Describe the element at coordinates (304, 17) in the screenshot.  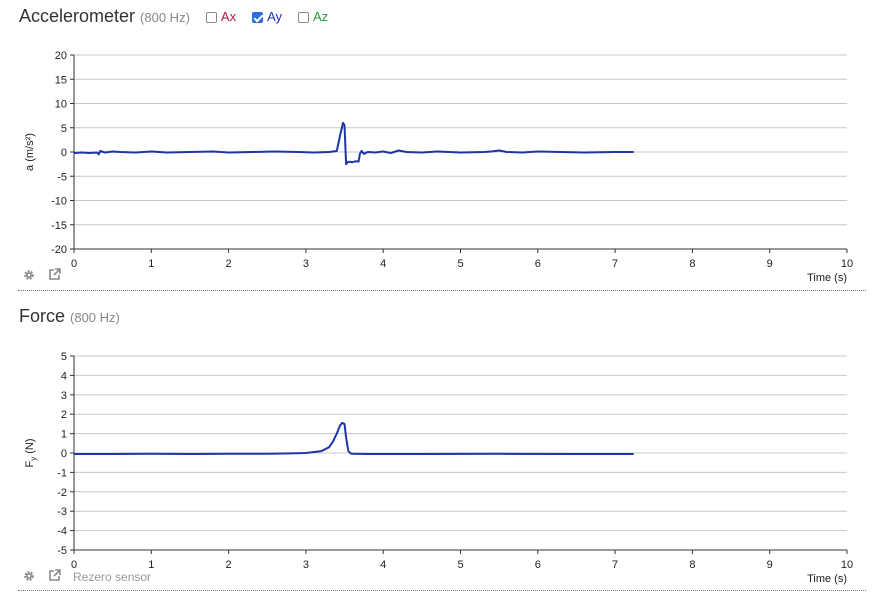
I see `checkbox-az-box` at that location.